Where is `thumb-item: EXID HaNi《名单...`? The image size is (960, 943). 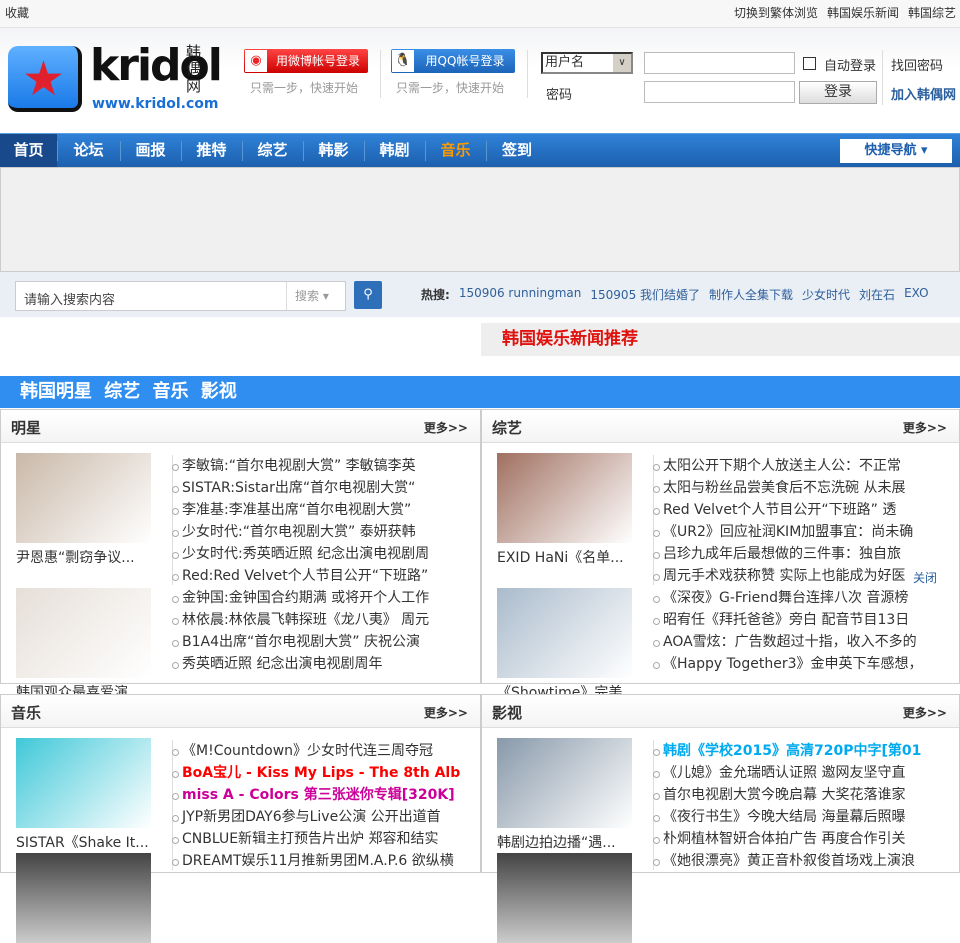 thumb-item: EXID HaNi《名单... is located at coordinates (564, 510).